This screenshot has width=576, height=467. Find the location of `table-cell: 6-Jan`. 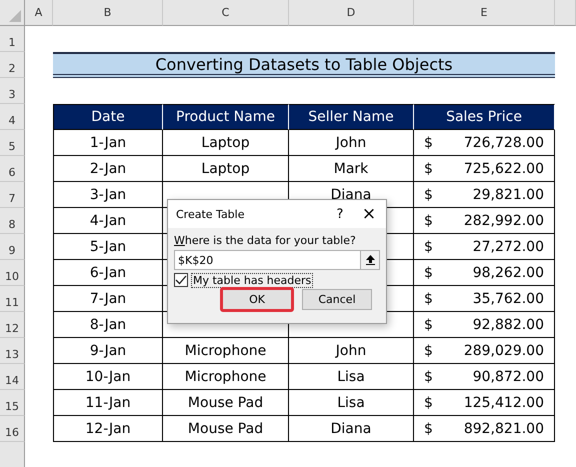

table-cell: 6-Jan is located at coordinates (108, 273).